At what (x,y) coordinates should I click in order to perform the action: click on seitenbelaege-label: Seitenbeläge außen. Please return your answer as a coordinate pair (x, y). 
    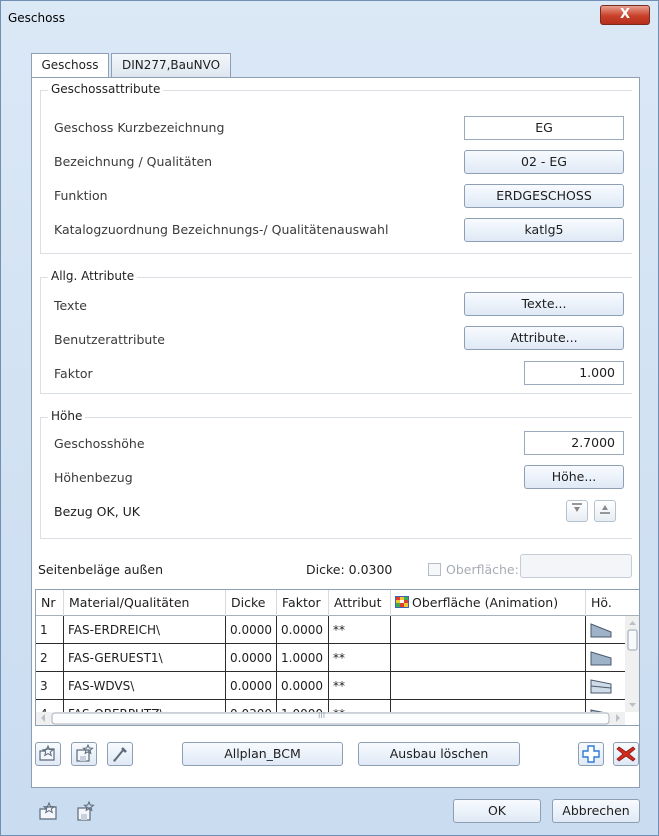
    Looking at the image, I should click on (101, 569).